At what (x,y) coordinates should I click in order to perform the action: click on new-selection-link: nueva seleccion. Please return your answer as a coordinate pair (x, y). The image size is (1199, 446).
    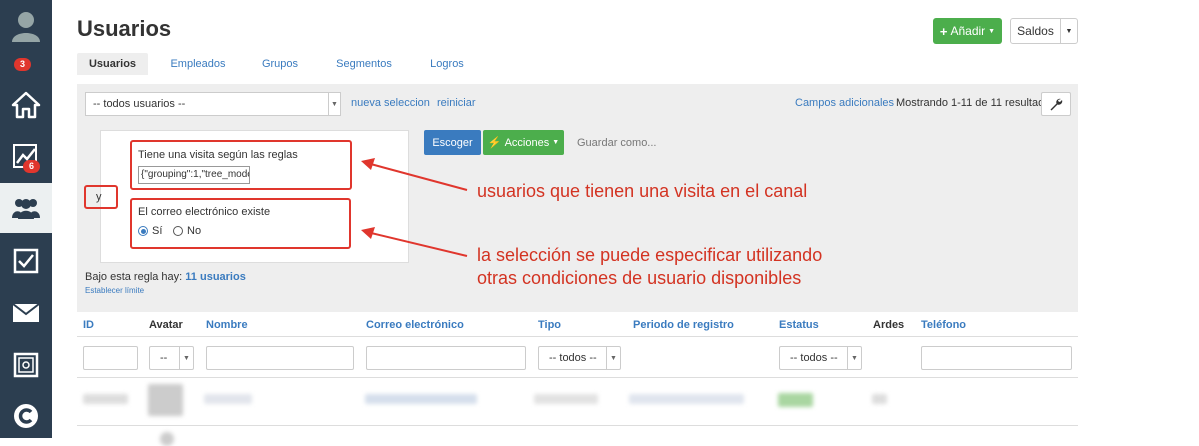
    Looking at the image, I should click on (390, 103).